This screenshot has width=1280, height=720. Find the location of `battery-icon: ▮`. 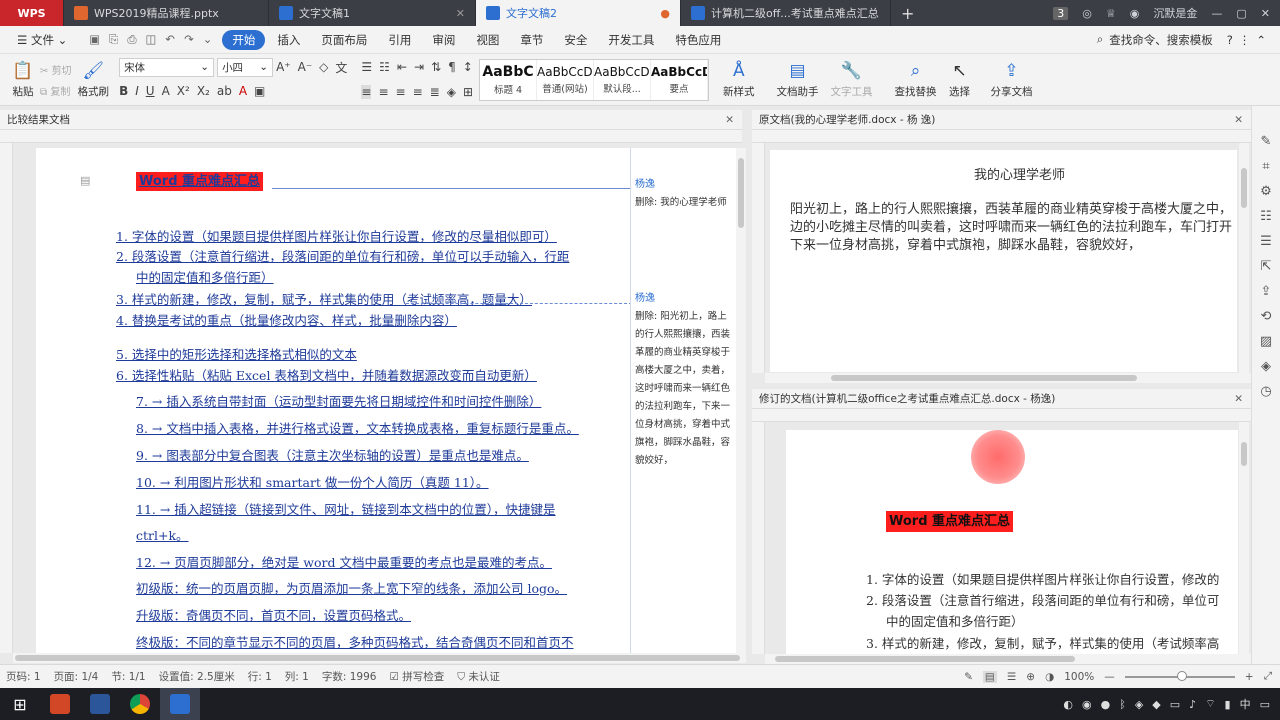

battery-icon: ▮ is located at coordinates (1228, 704).